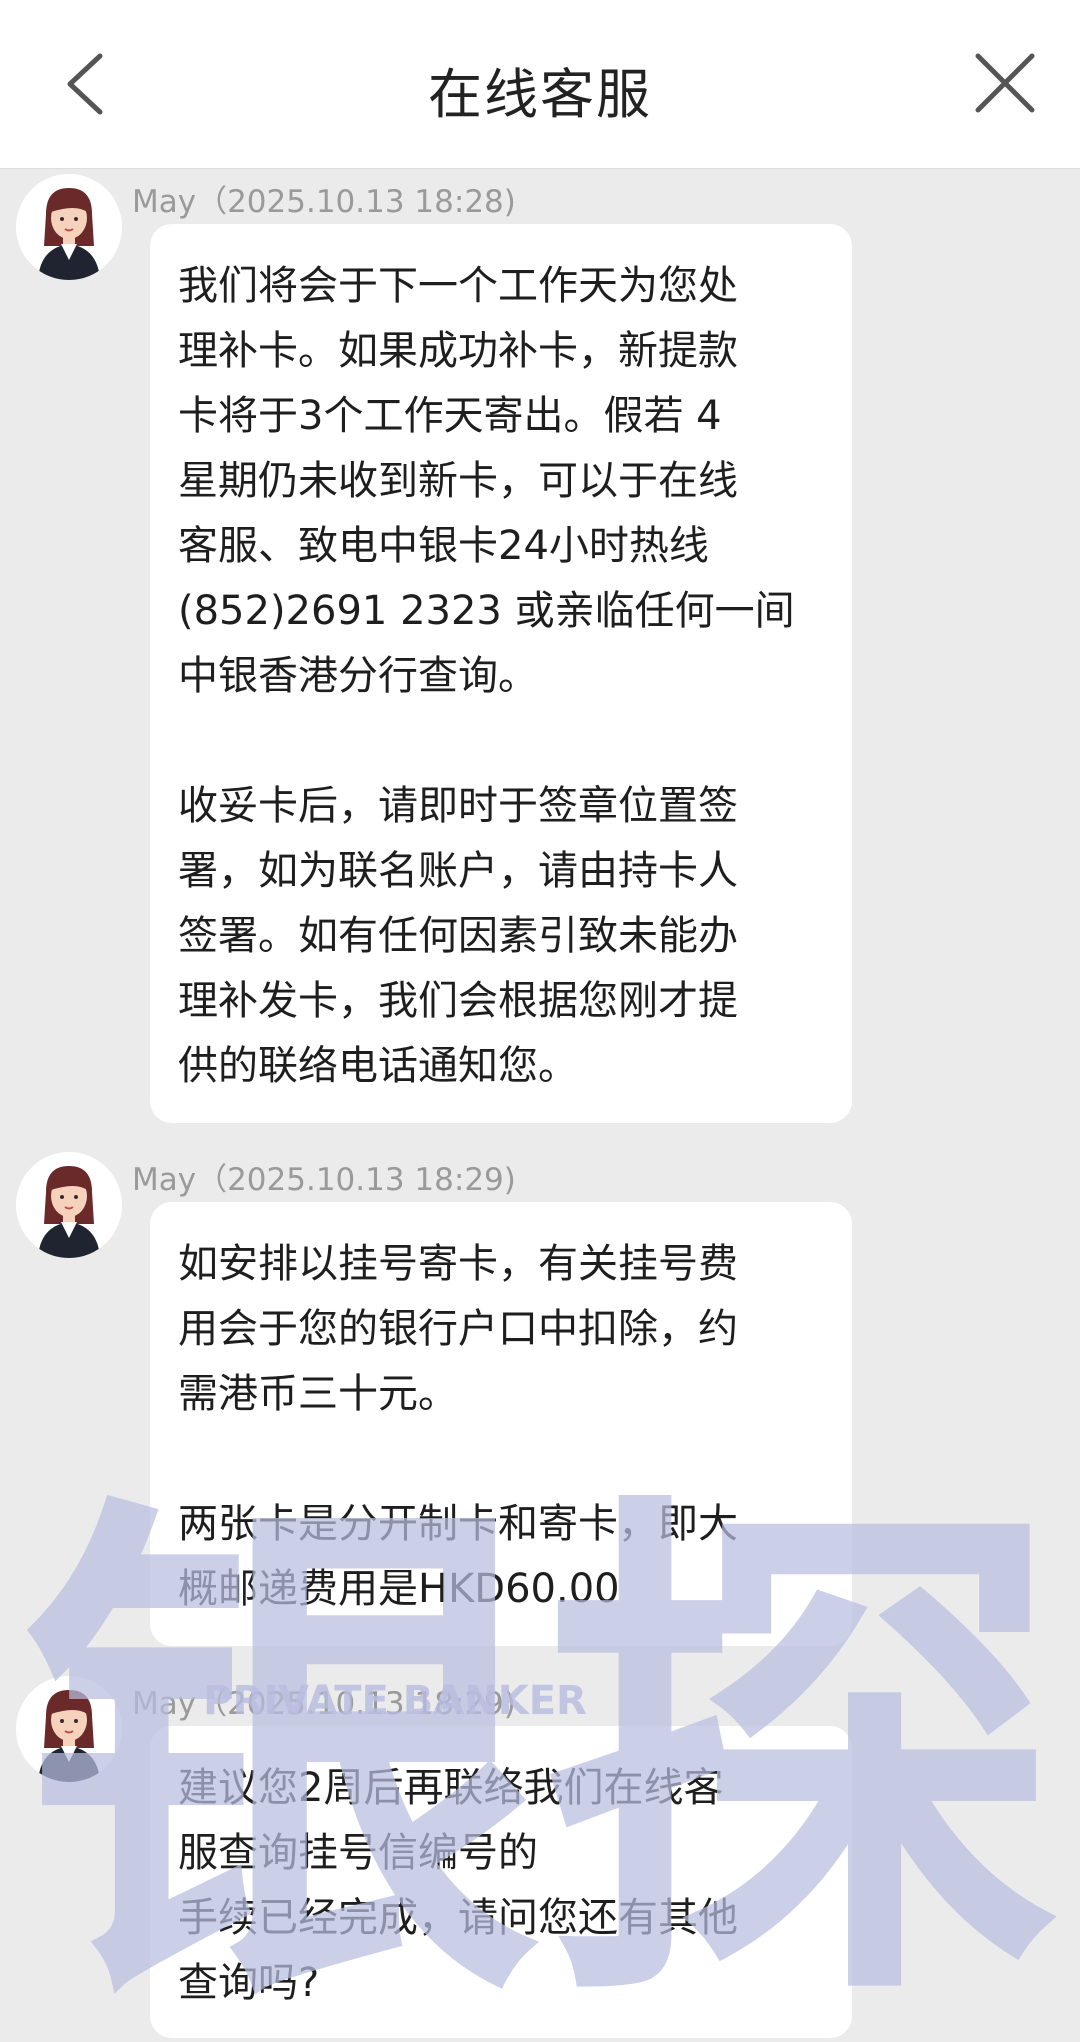 Image resolution: width=1080 pixels, height=2042 pixels. Describe the element at coordinates (540, 94) in the screenshot. I see `page-title: 在线客服` at that location.